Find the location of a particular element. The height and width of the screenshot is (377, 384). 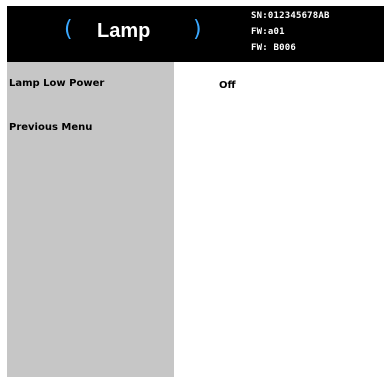

menu-title: ( Lamp ) is located at coordinates (122, 34).